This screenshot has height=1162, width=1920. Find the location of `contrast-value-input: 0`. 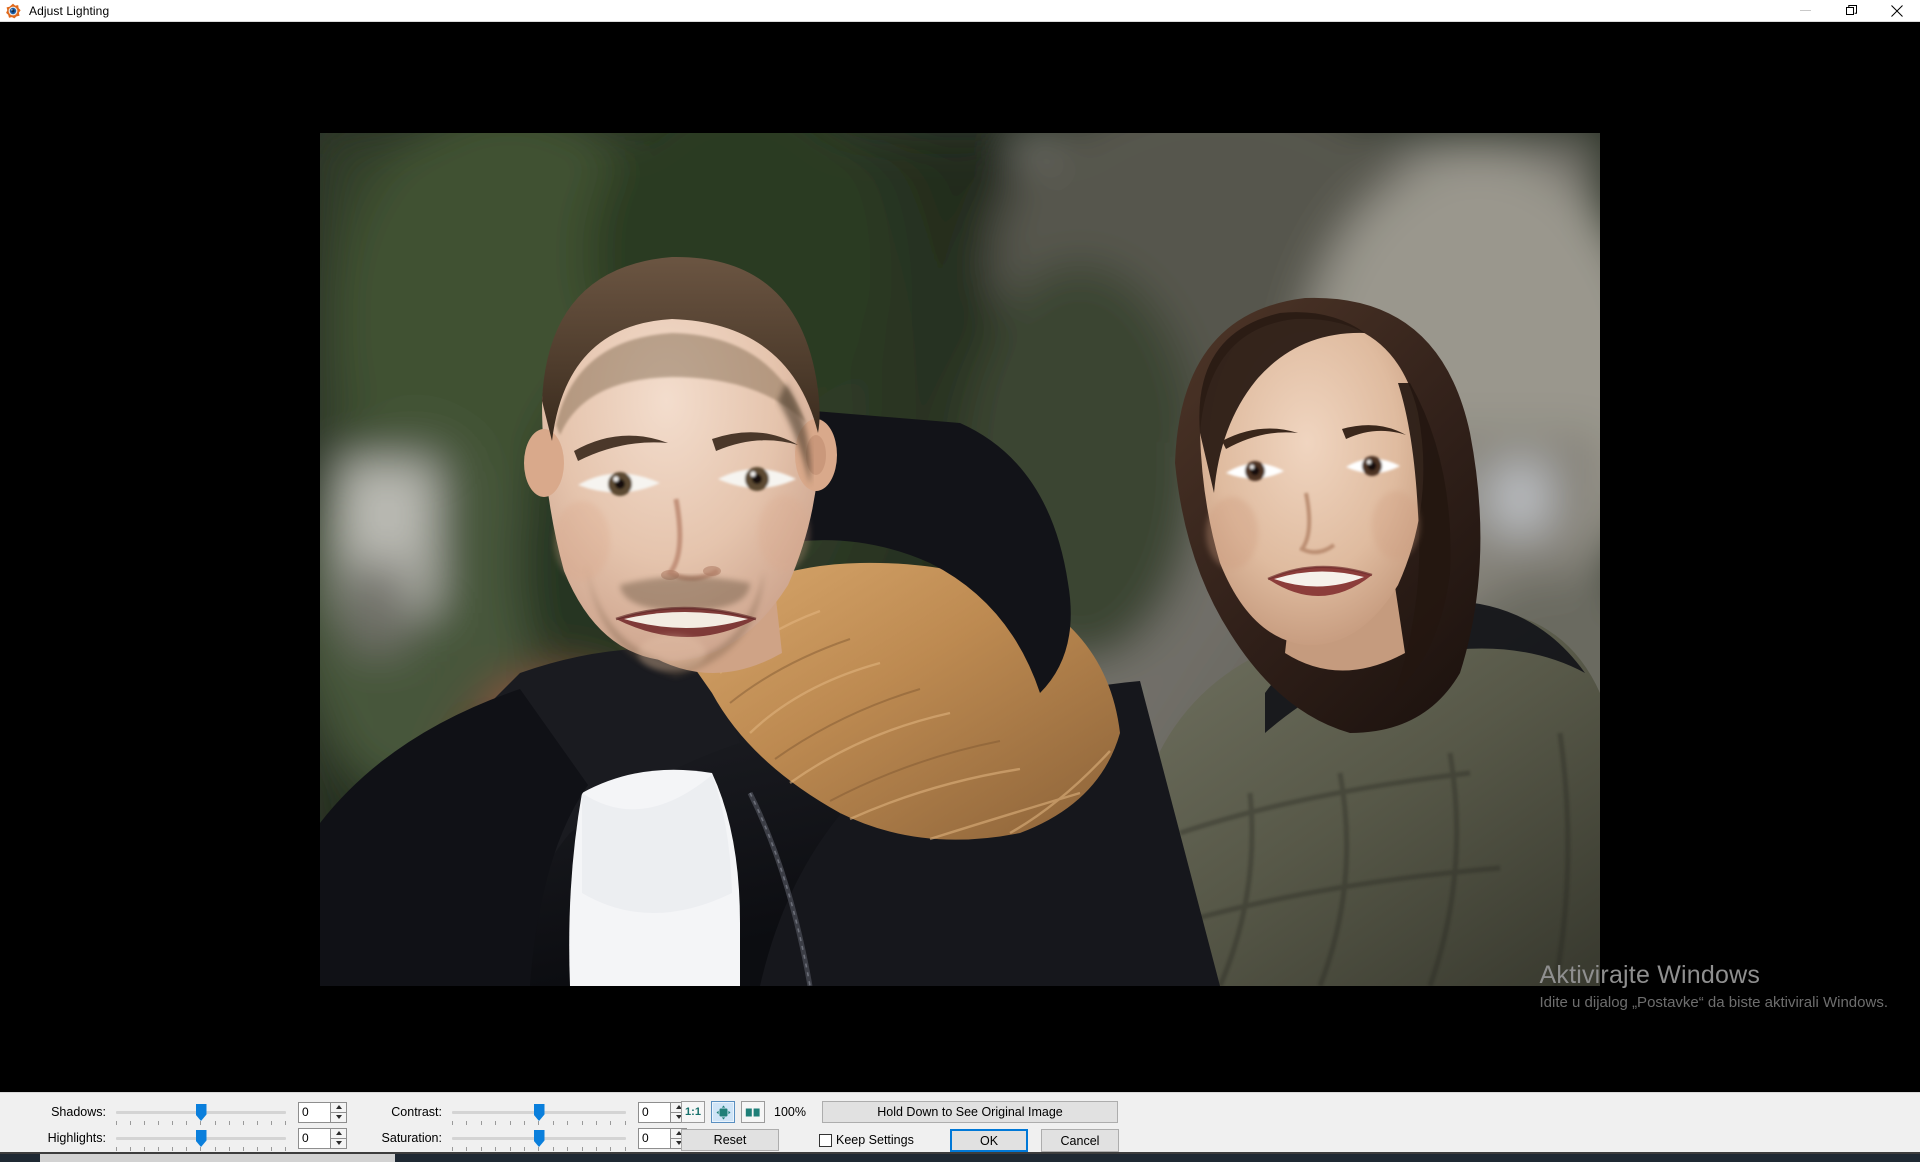

contrast-value-input: 0 is located at coordinates (654, 1112).